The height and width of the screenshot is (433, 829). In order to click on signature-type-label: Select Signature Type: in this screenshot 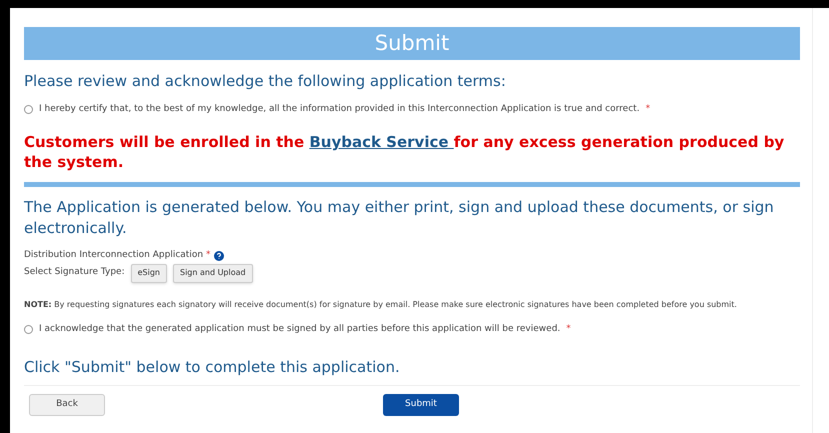, I will do `click(74, 273)`.